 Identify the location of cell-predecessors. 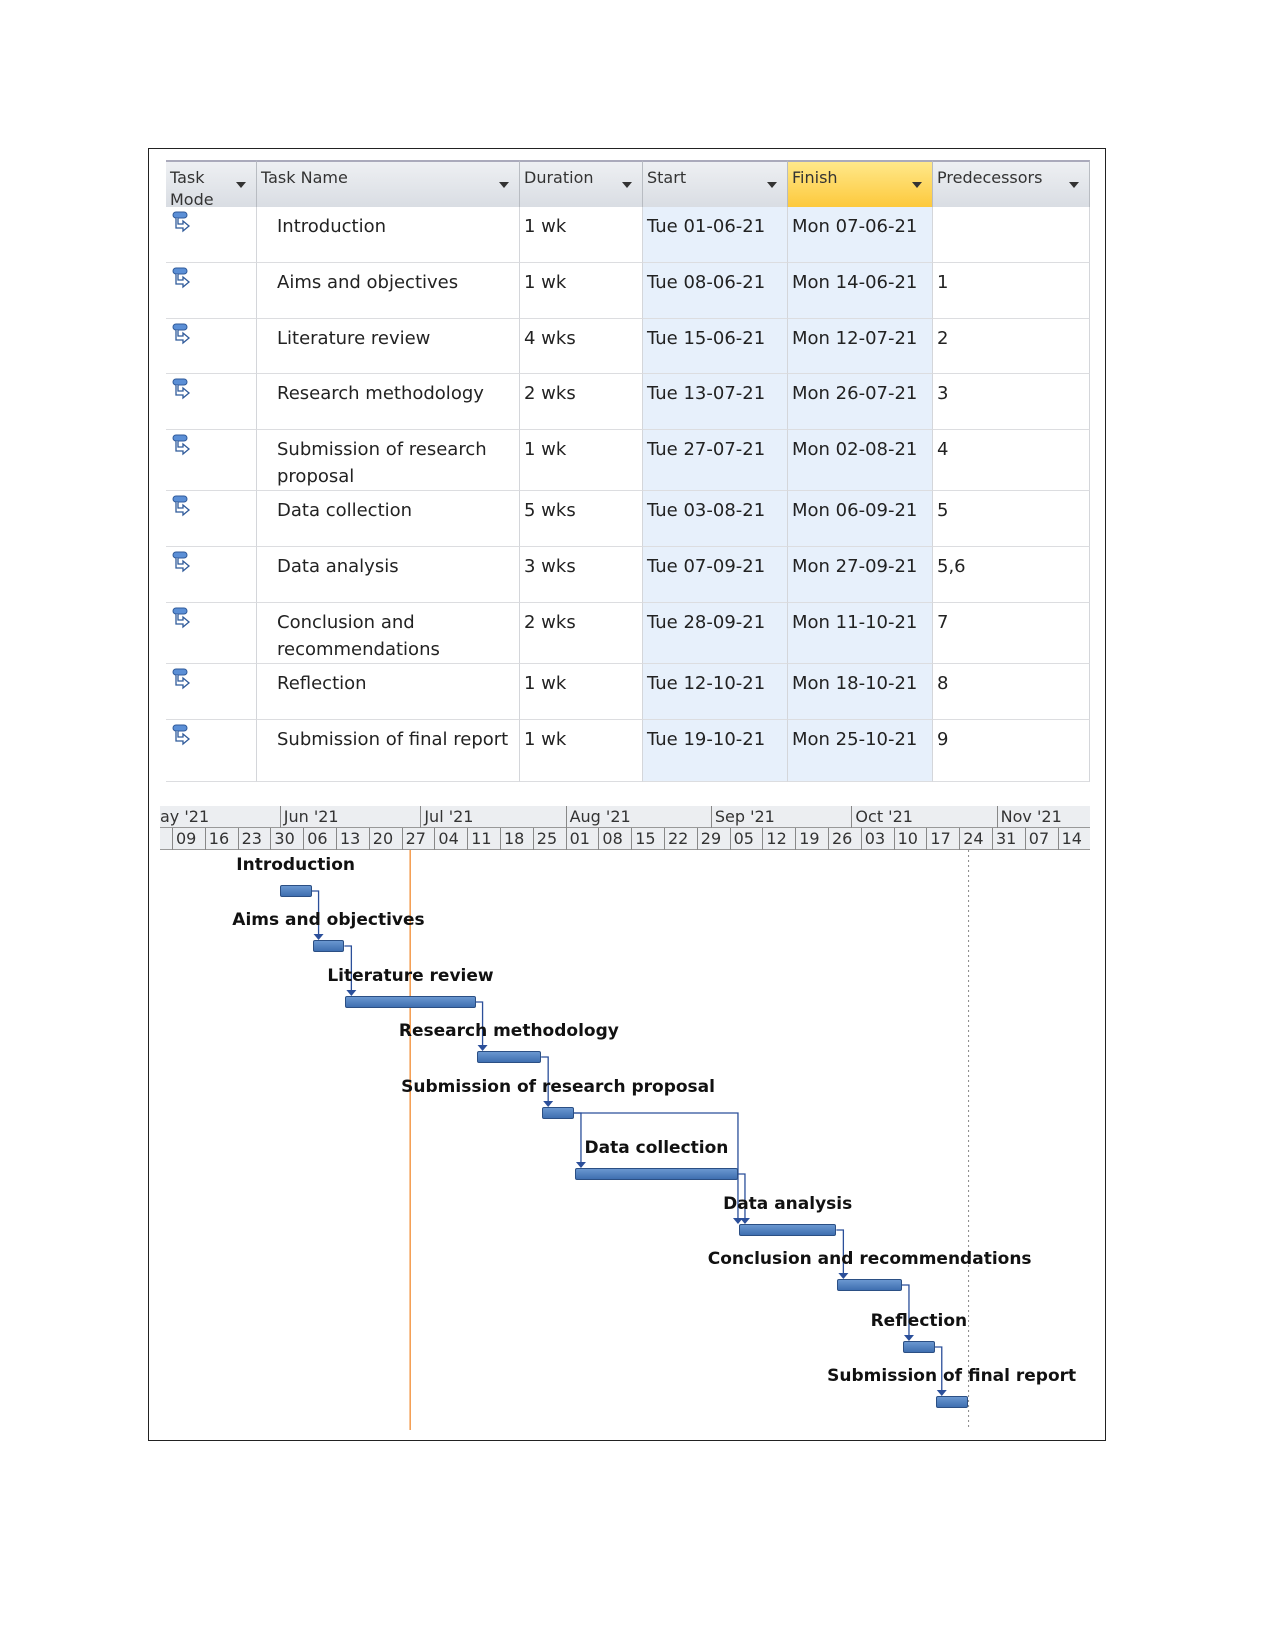
(1011, 235).